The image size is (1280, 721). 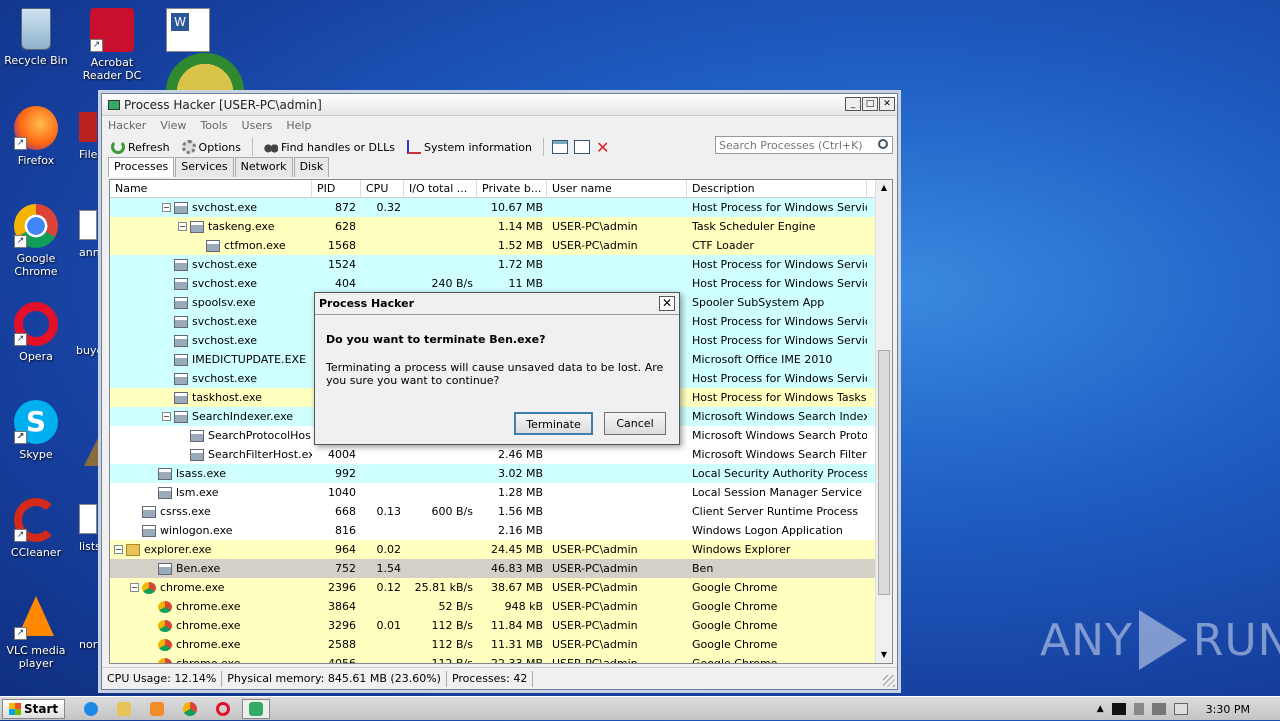 What do you see at coordinates (256, 708) in the screenshot?
I see `taskbar-process-hacker` at bounding box center [256, 708].